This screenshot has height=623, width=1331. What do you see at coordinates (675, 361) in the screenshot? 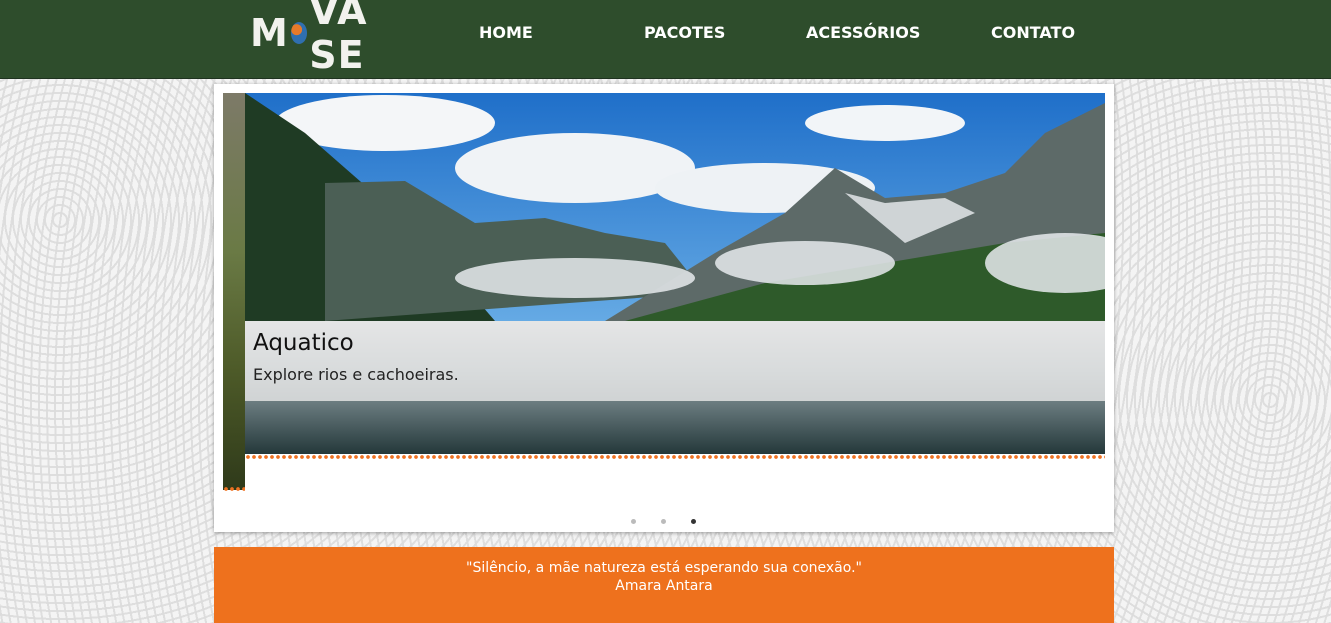
I see `slide-caption-panel` at bounding box center [675, 361].